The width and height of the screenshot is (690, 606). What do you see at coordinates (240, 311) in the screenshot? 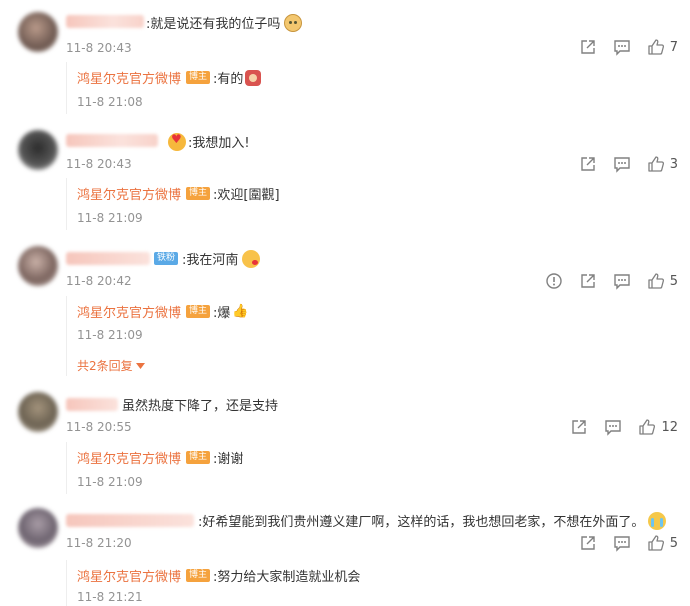
I see `thumbs-emoji: 👍` at bounding box center [240, 311].